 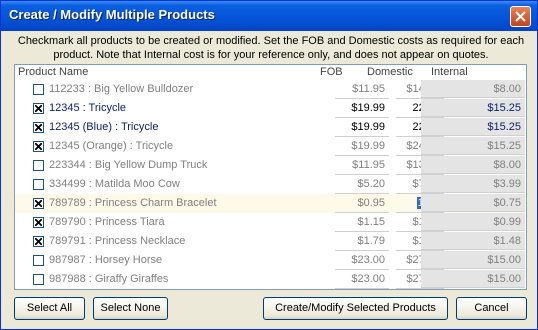 I want to click on internal-cell: $3.99, so click(x=473, y=184).